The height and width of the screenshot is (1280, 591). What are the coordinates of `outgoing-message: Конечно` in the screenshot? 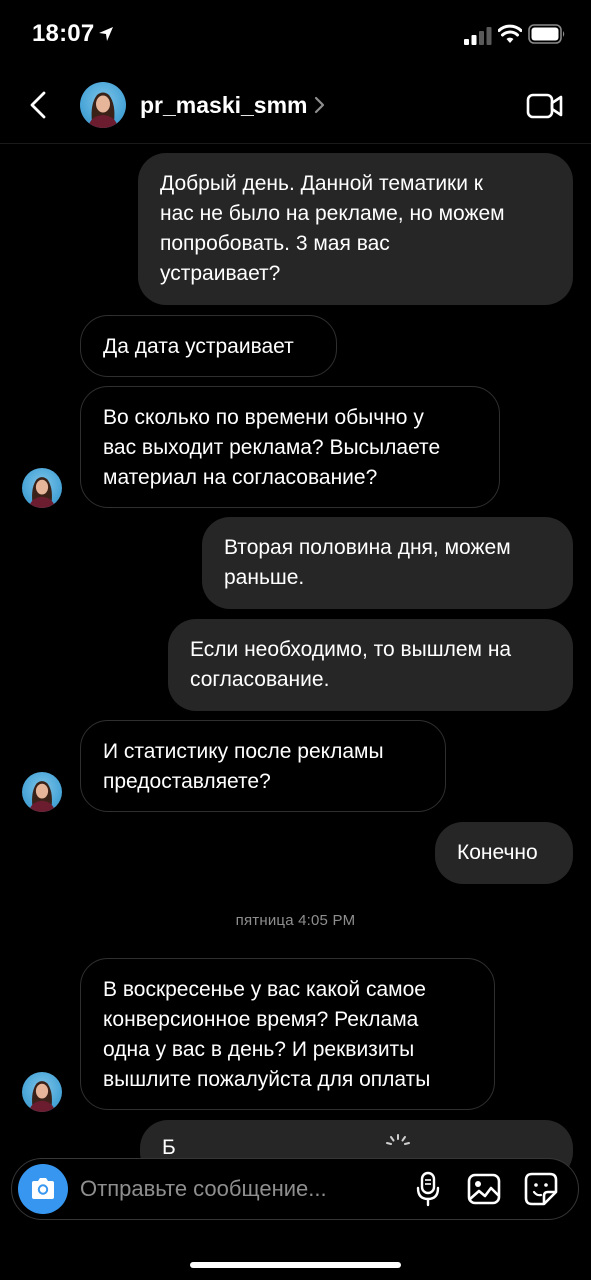 It's located at (504, 853).